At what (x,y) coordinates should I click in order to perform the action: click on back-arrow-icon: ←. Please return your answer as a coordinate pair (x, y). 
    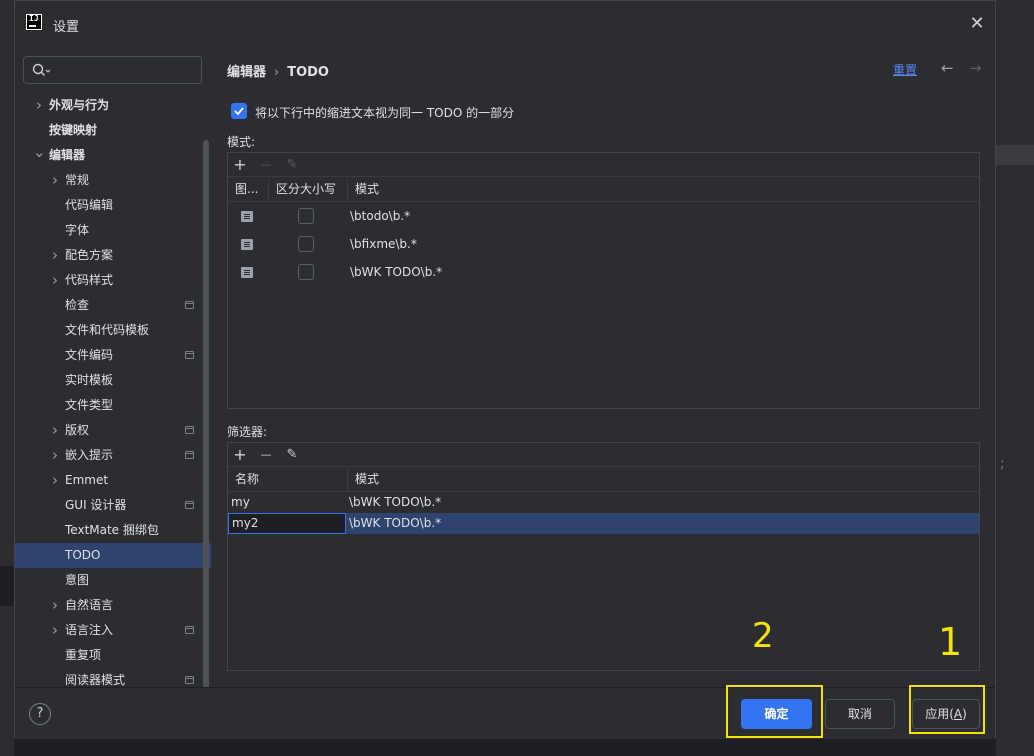
    Looking at the image, I should click on (947, 68).